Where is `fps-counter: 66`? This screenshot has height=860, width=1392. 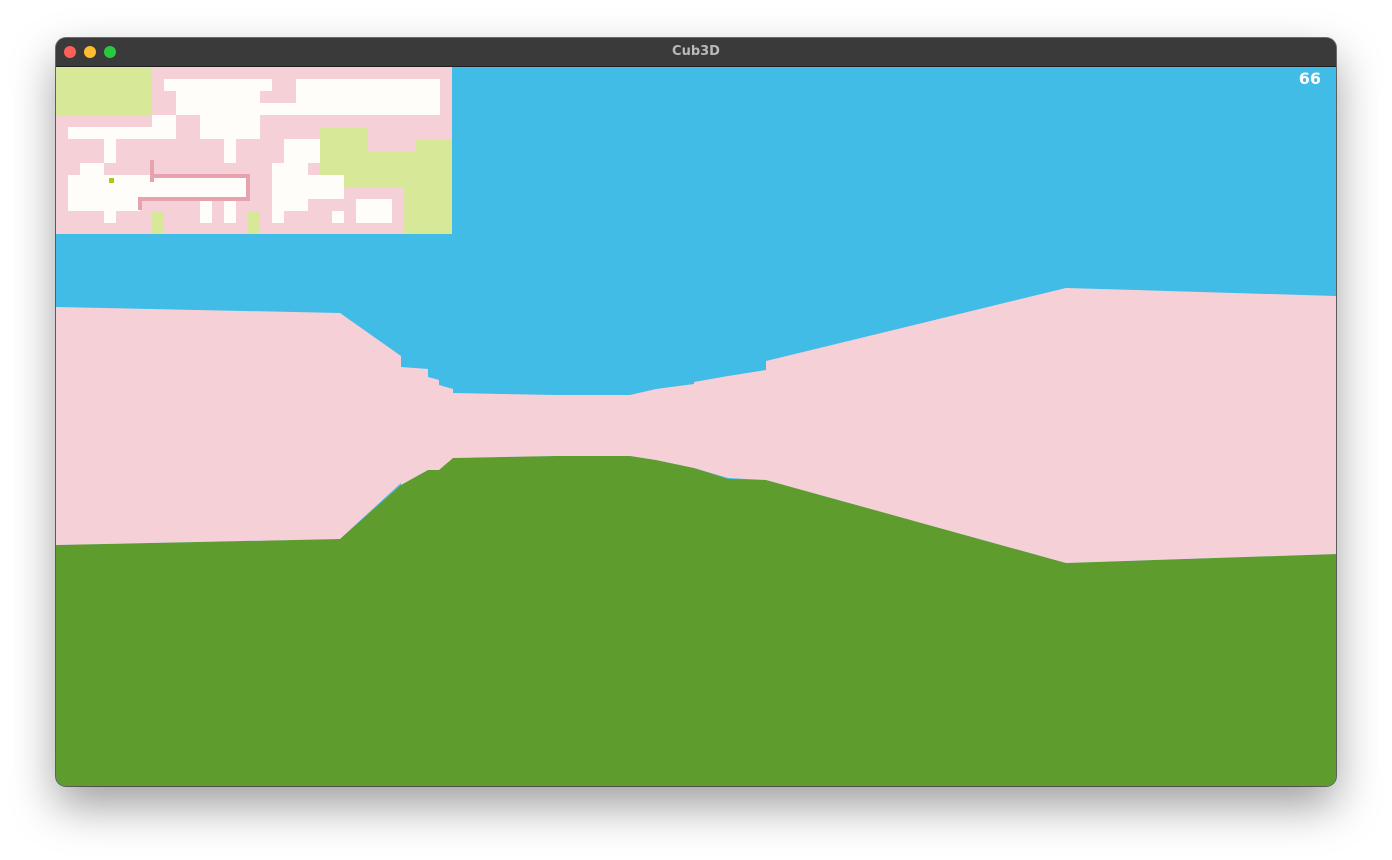 fps-counter: 66 is located at coordinates (1309, 78).